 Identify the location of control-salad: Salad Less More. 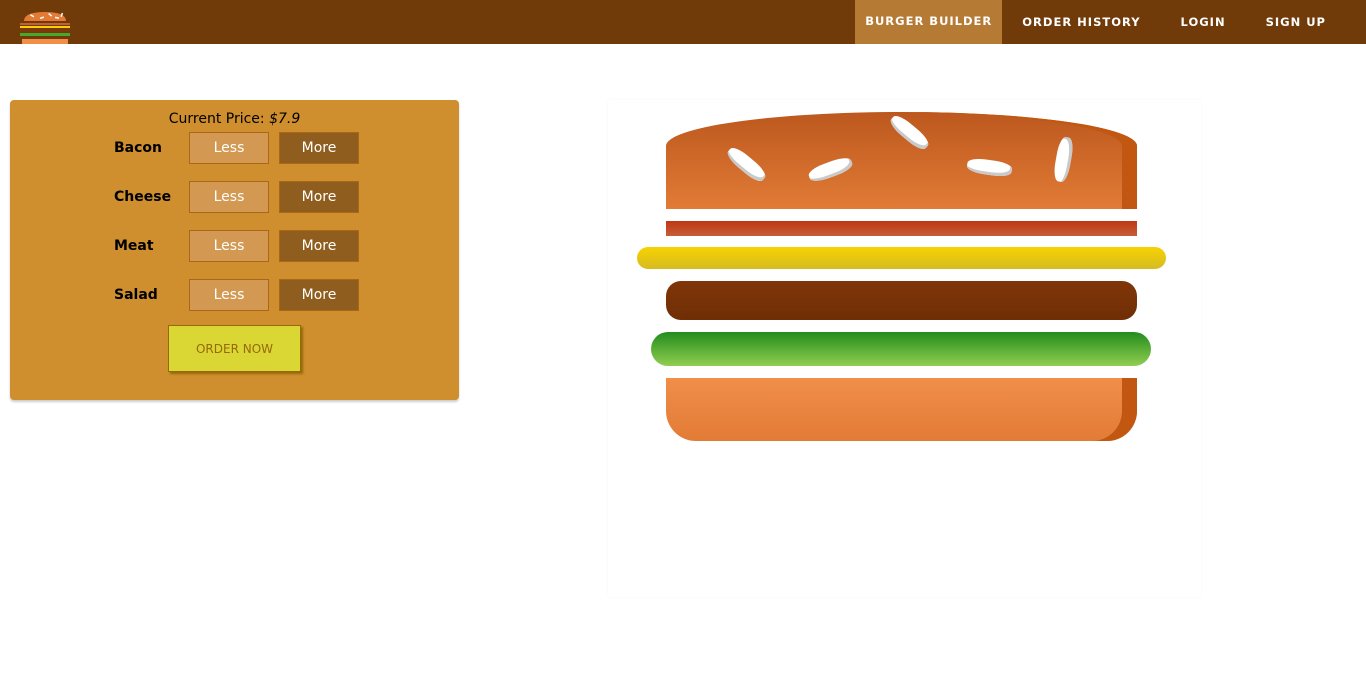
(284, 295).